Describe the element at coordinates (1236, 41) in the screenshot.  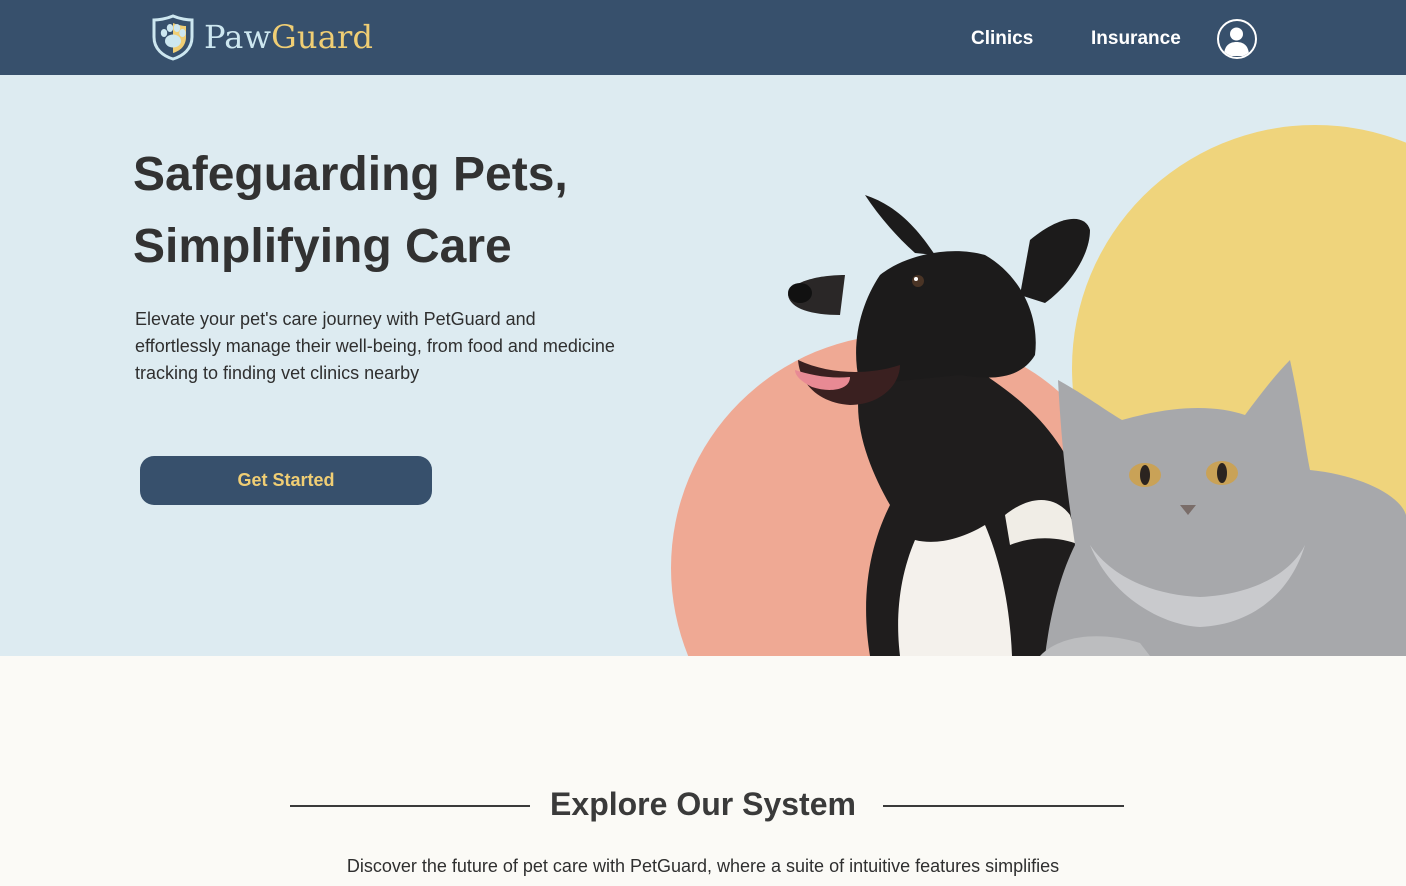
I see `user-circle-icon` at that location.